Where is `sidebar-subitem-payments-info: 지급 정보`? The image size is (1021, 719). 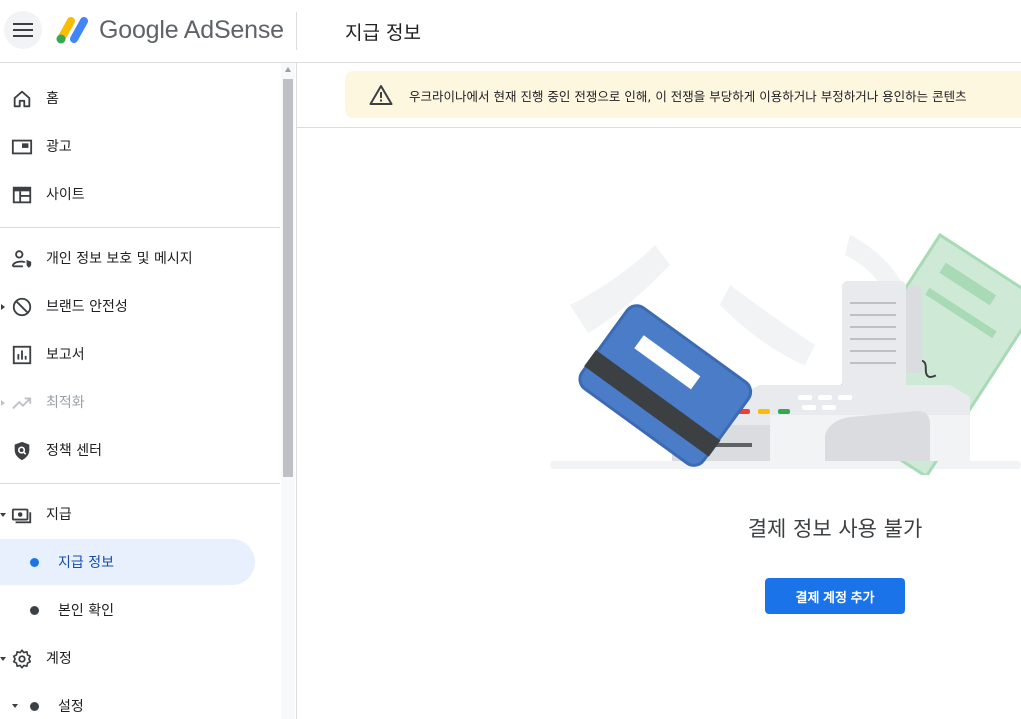
sidebar-subitem-payments-info: 지급 정보 is located at coordinates (127, 562).